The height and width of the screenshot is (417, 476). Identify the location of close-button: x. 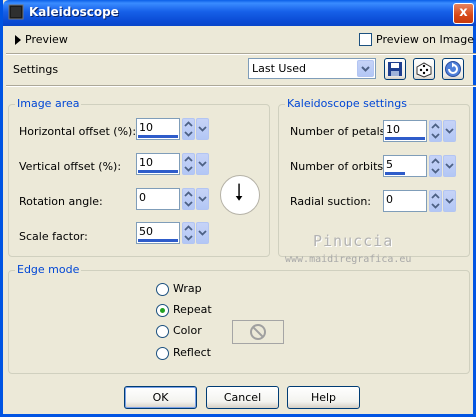
(463, 13).